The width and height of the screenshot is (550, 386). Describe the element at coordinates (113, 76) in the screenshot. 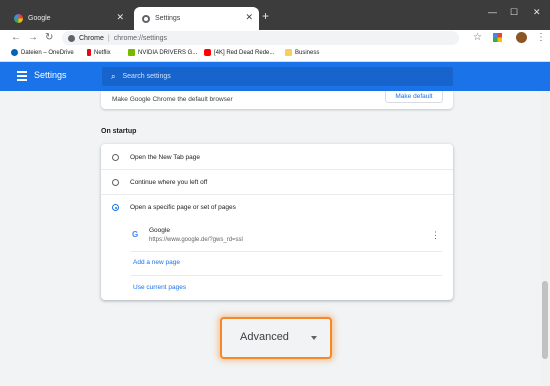

I see `search-icon: ⌕` at that location.